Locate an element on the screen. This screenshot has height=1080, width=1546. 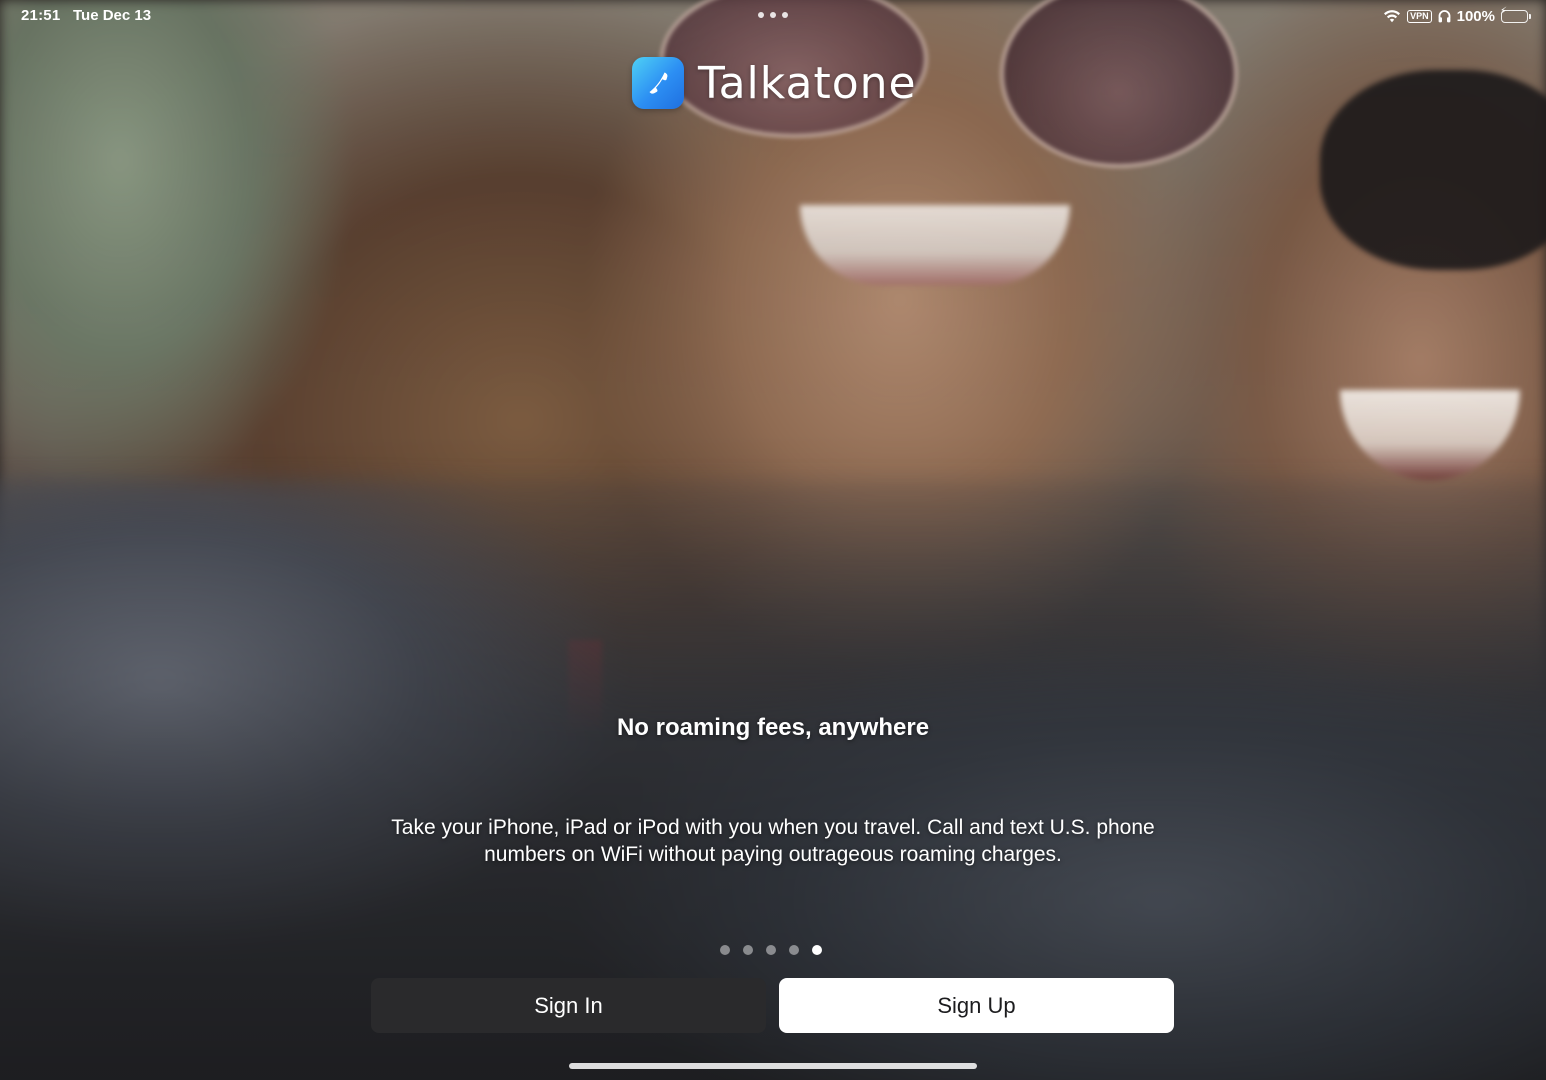
status-date: Tue Dec 13 is located at coordinates (112, 15).